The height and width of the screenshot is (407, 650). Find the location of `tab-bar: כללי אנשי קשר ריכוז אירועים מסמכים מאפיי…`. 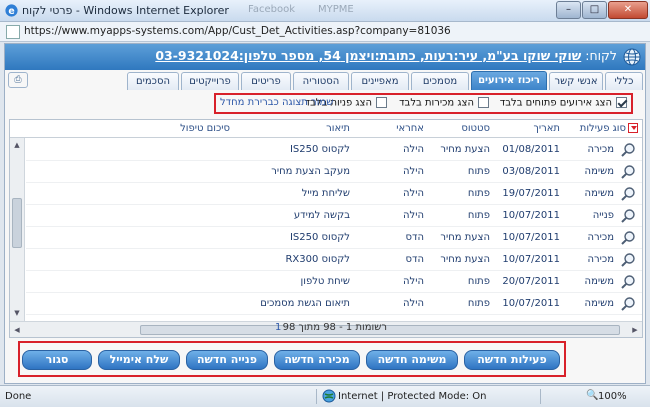

tab-bar: כללי אנשי קשר ריכוז אירועים מסמכים מאפיי… is located at coordinates (325, 80).